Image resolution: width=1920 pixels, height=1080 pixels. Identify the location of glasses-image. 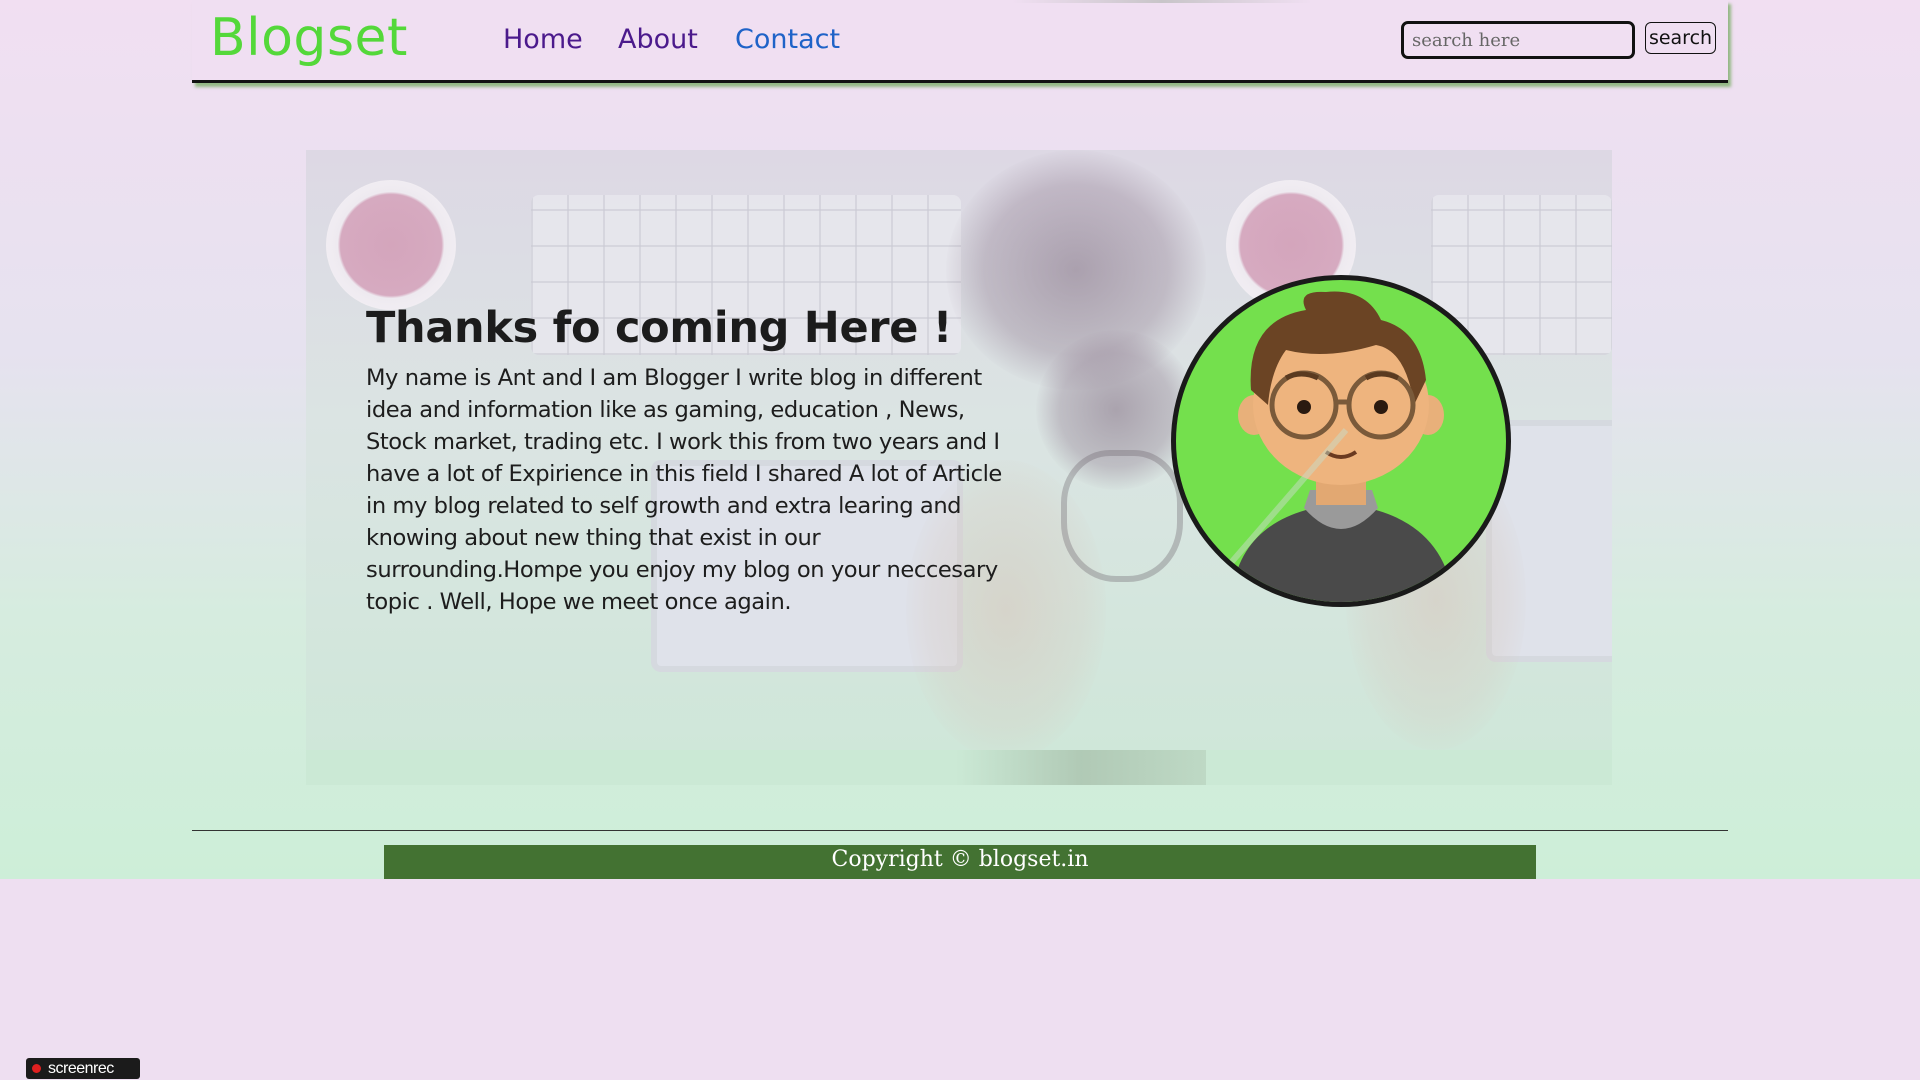
(1122, 516).